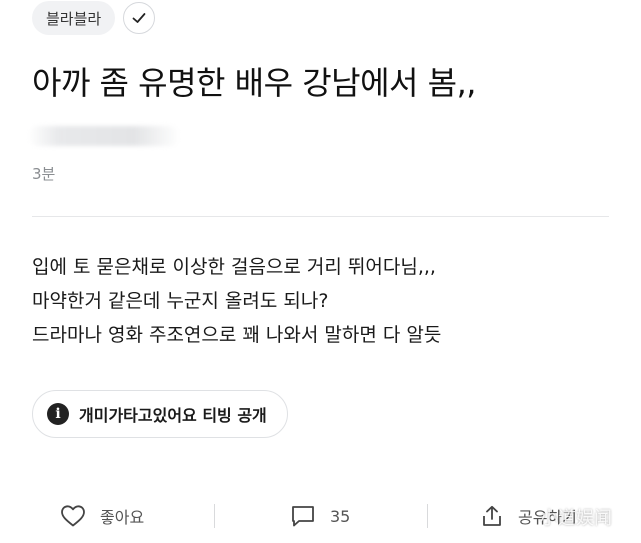  What do you see at coordinates (320, 516) in the screenshot?
I see `comment-button: 35` at bounding box center [320, 516].